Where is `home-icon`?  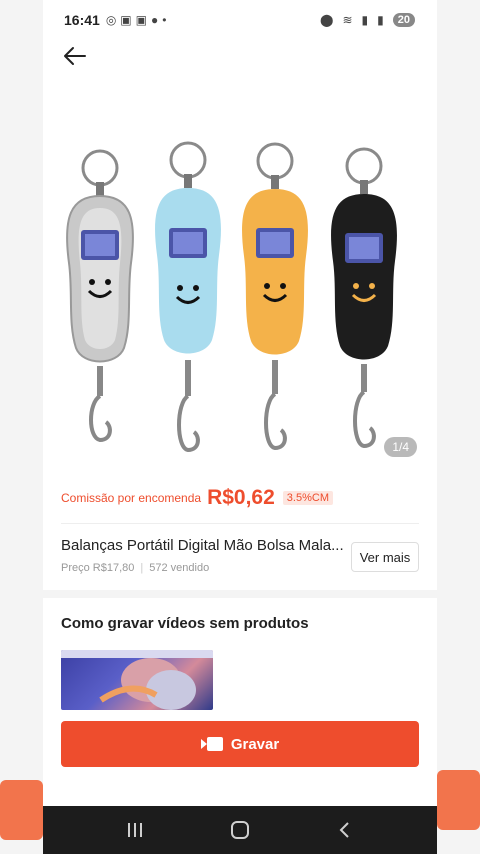
home-icon is located at coordinates (240, 830).